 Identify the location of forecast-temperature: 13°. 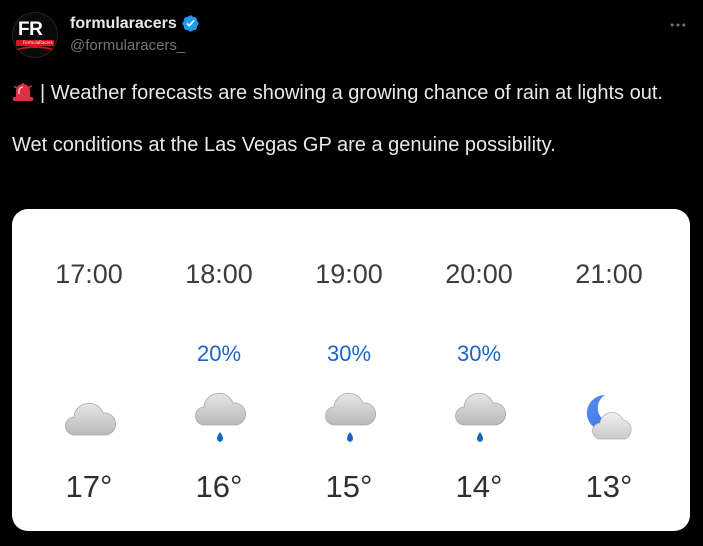
(609, 486).